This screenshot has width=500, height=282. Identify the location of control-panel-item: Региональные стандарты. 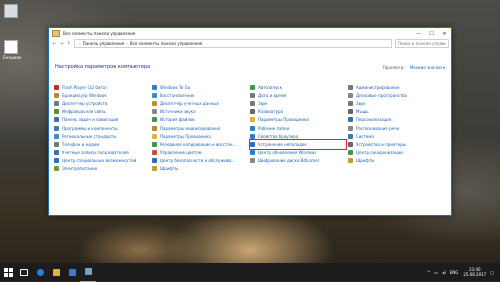
(102, 136).